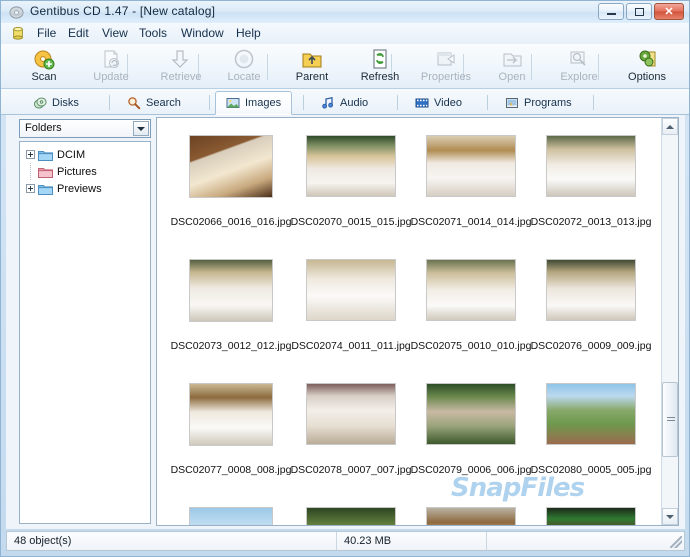  Describe the element at coordinates (46, 33) in the screenshot. I see `menu-item-file: File` at that location.